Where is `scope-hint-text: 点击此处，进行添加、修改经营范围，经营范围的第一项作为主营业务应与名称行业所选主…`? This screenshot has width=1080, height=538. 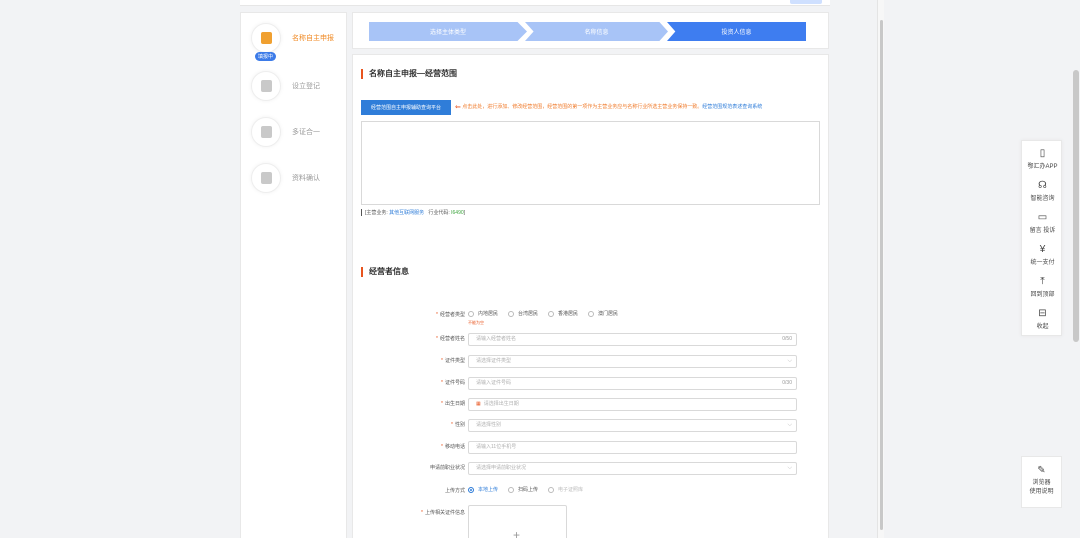
scope-hint-text: 点击此处，进行添加、修改经营范围，经营范围的第一项作为主营业务应与名称行业所选主… is located at coordinates (582, 107).